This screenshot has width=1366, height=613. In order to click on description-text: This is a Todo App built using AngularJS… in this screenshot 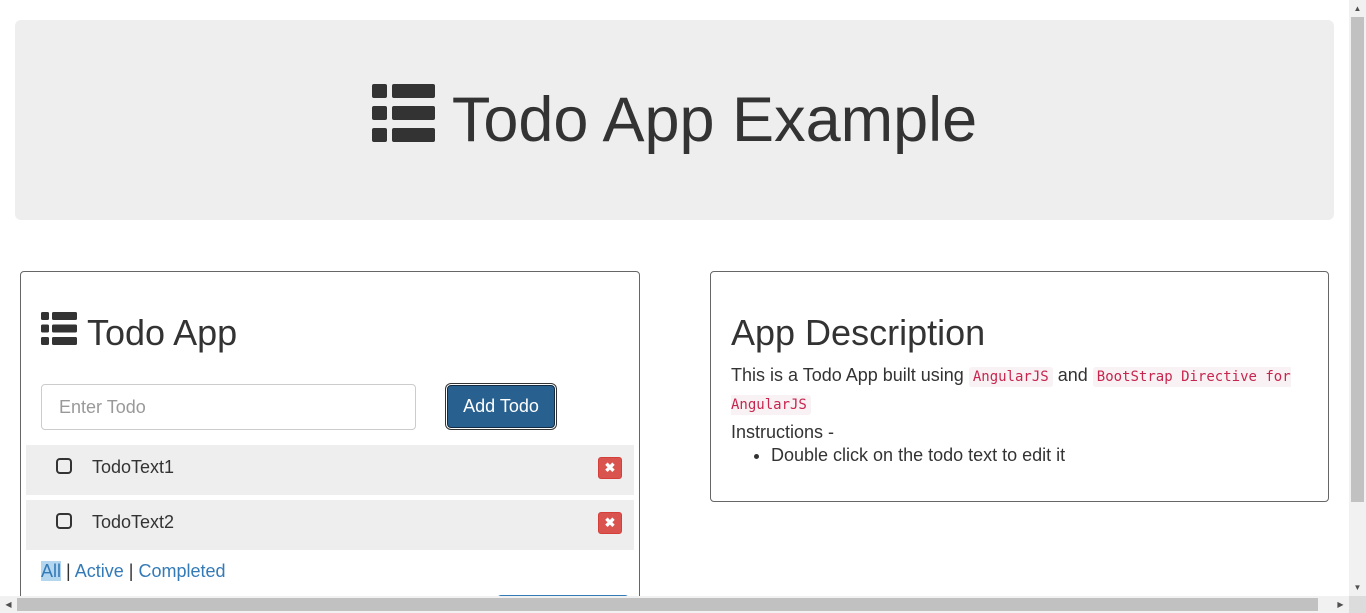, I will do `click(1021, 390)`.